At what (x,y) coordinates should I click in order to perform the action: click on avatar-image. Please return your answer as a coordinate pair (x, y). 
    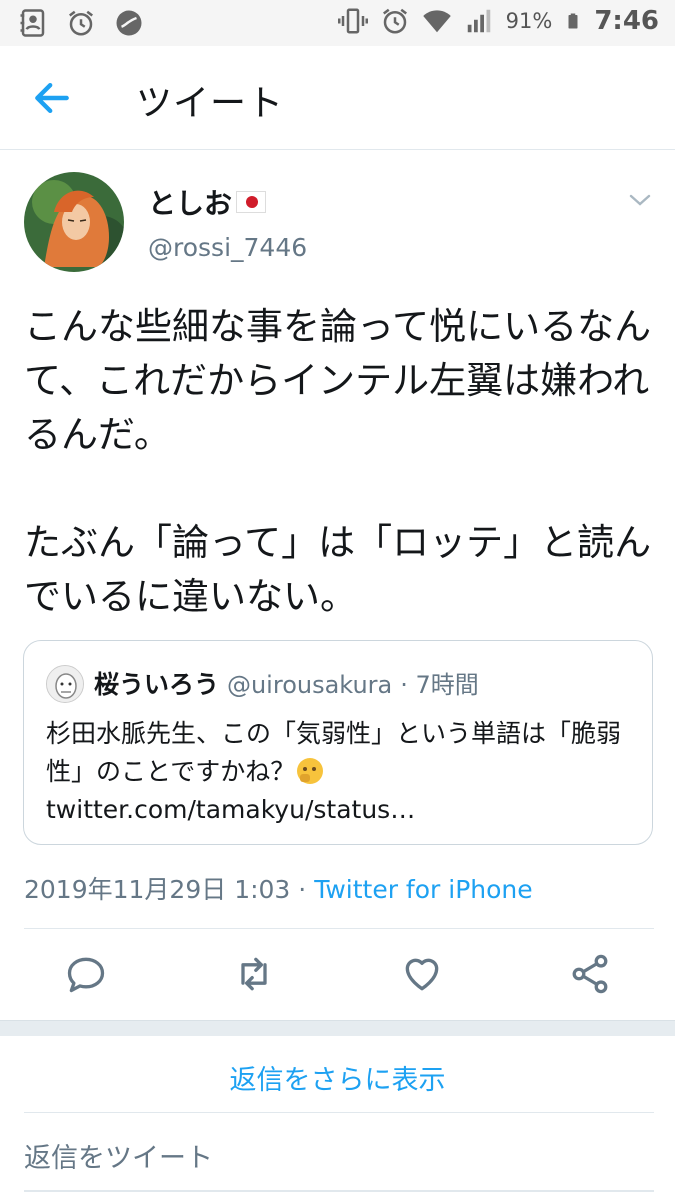
    Looking at the image, I should click on (74, 222).